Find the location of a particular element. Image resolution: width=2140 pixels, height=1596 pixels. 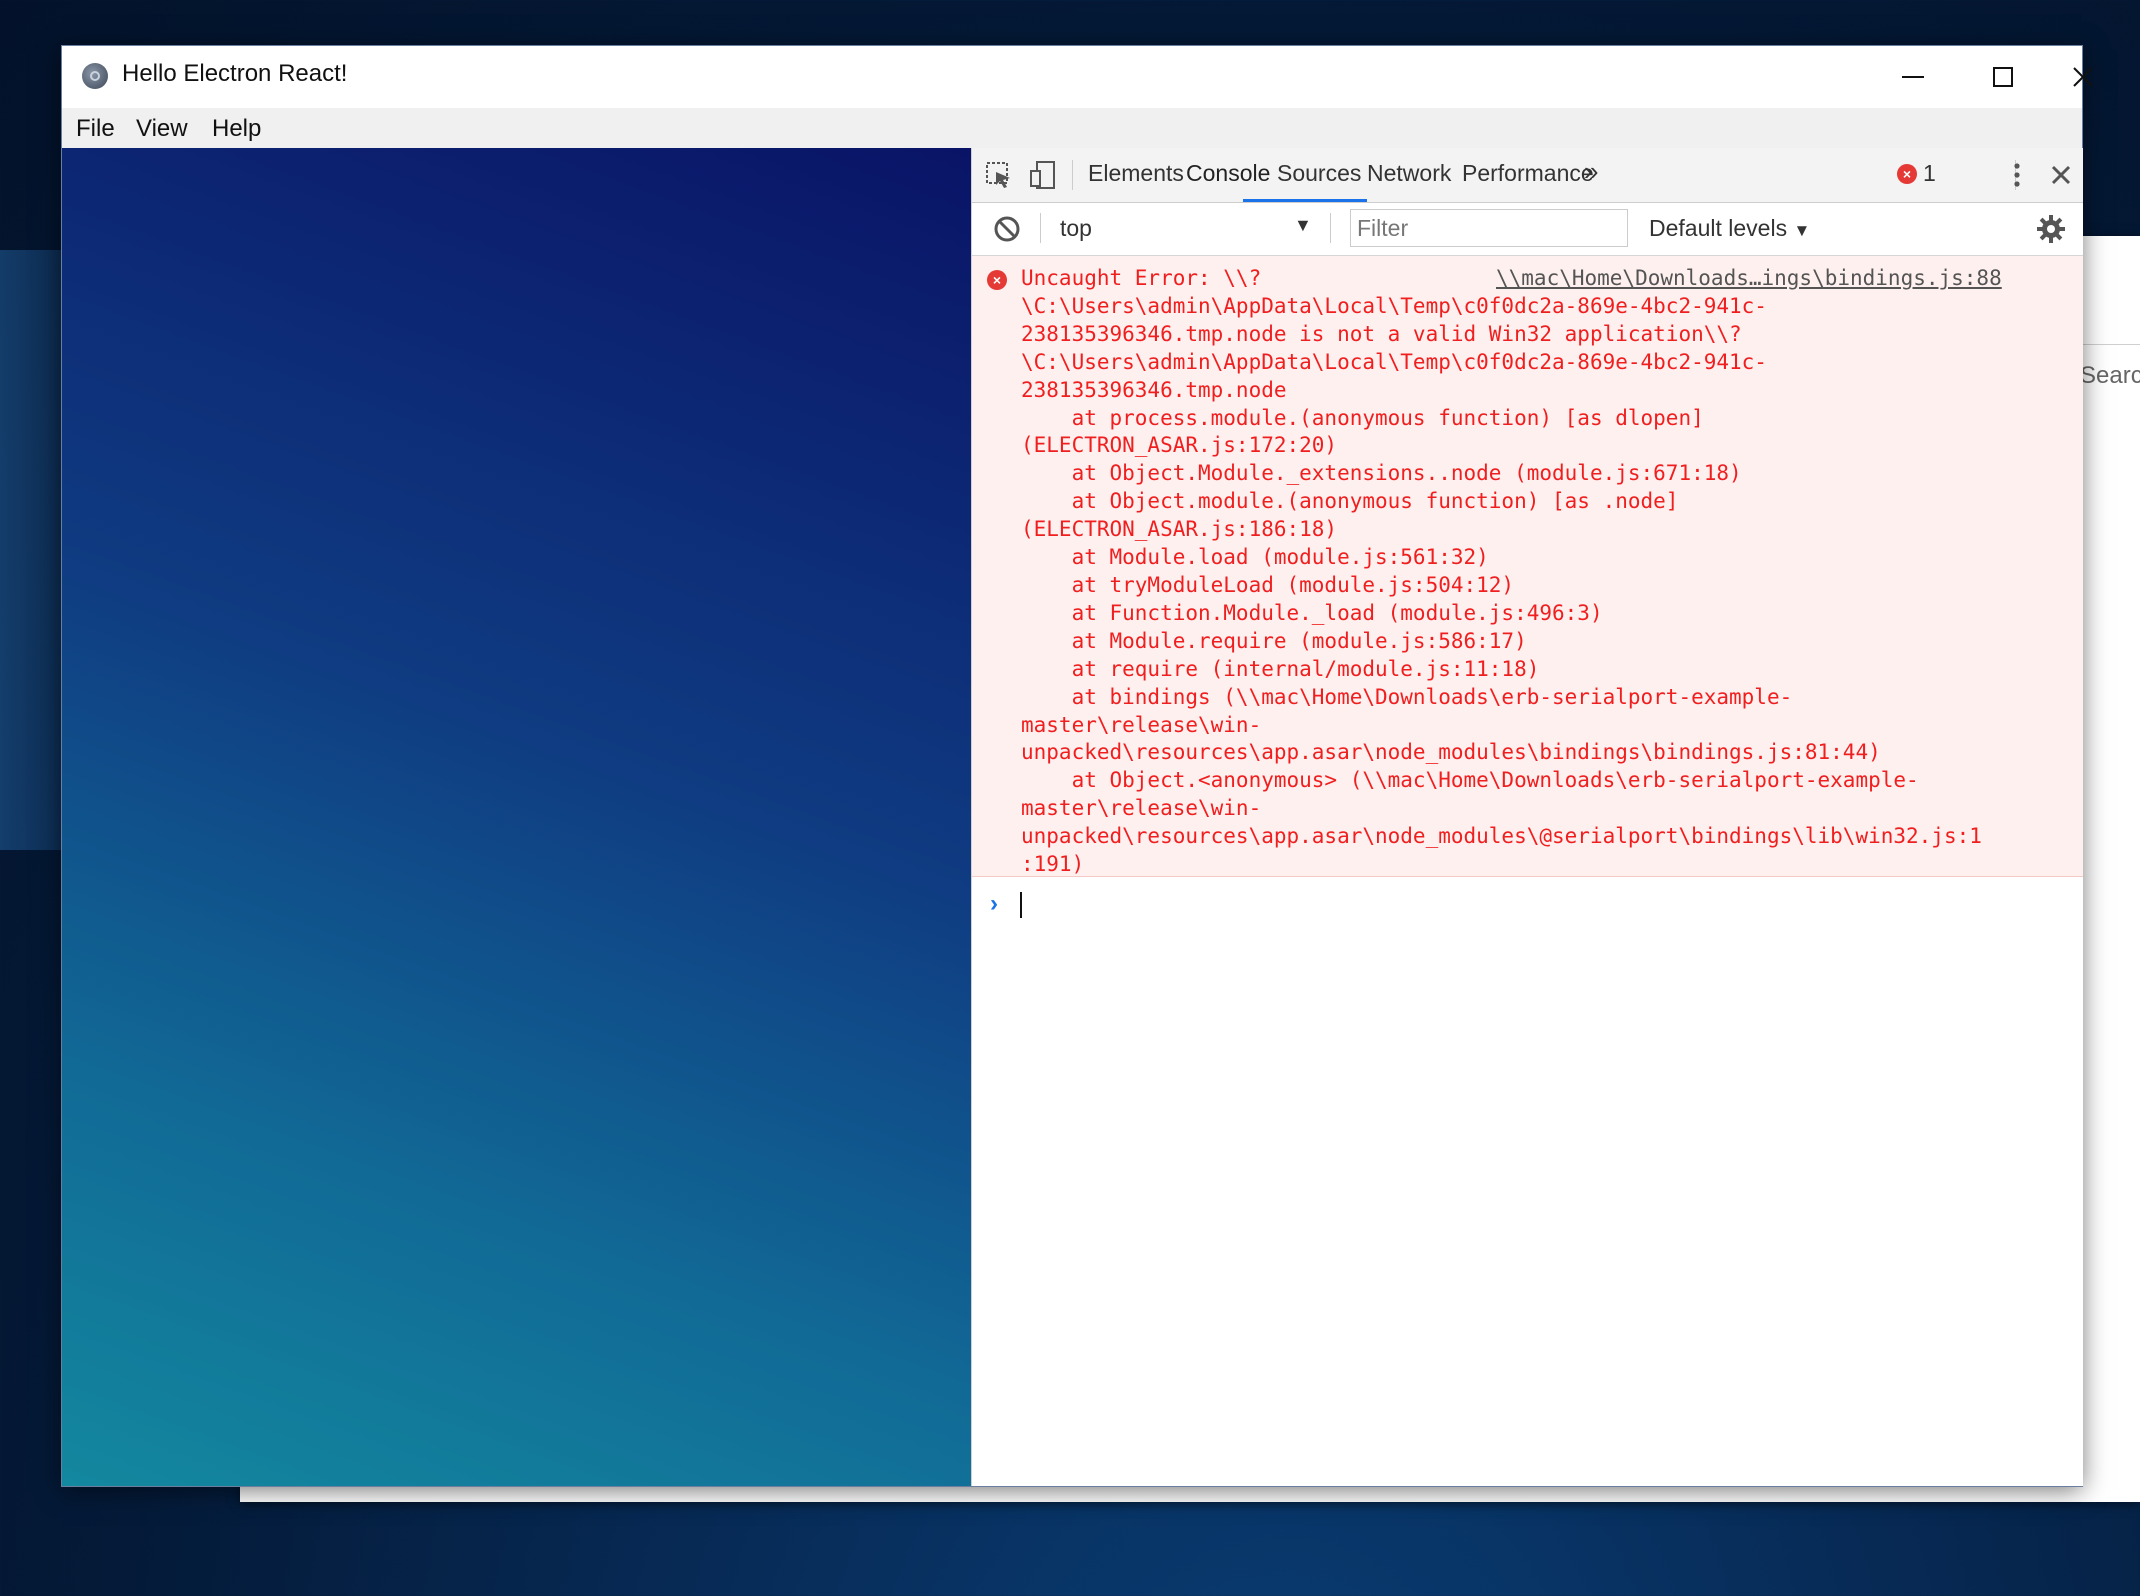

menu-file: File is located at coordinates (95, 129).